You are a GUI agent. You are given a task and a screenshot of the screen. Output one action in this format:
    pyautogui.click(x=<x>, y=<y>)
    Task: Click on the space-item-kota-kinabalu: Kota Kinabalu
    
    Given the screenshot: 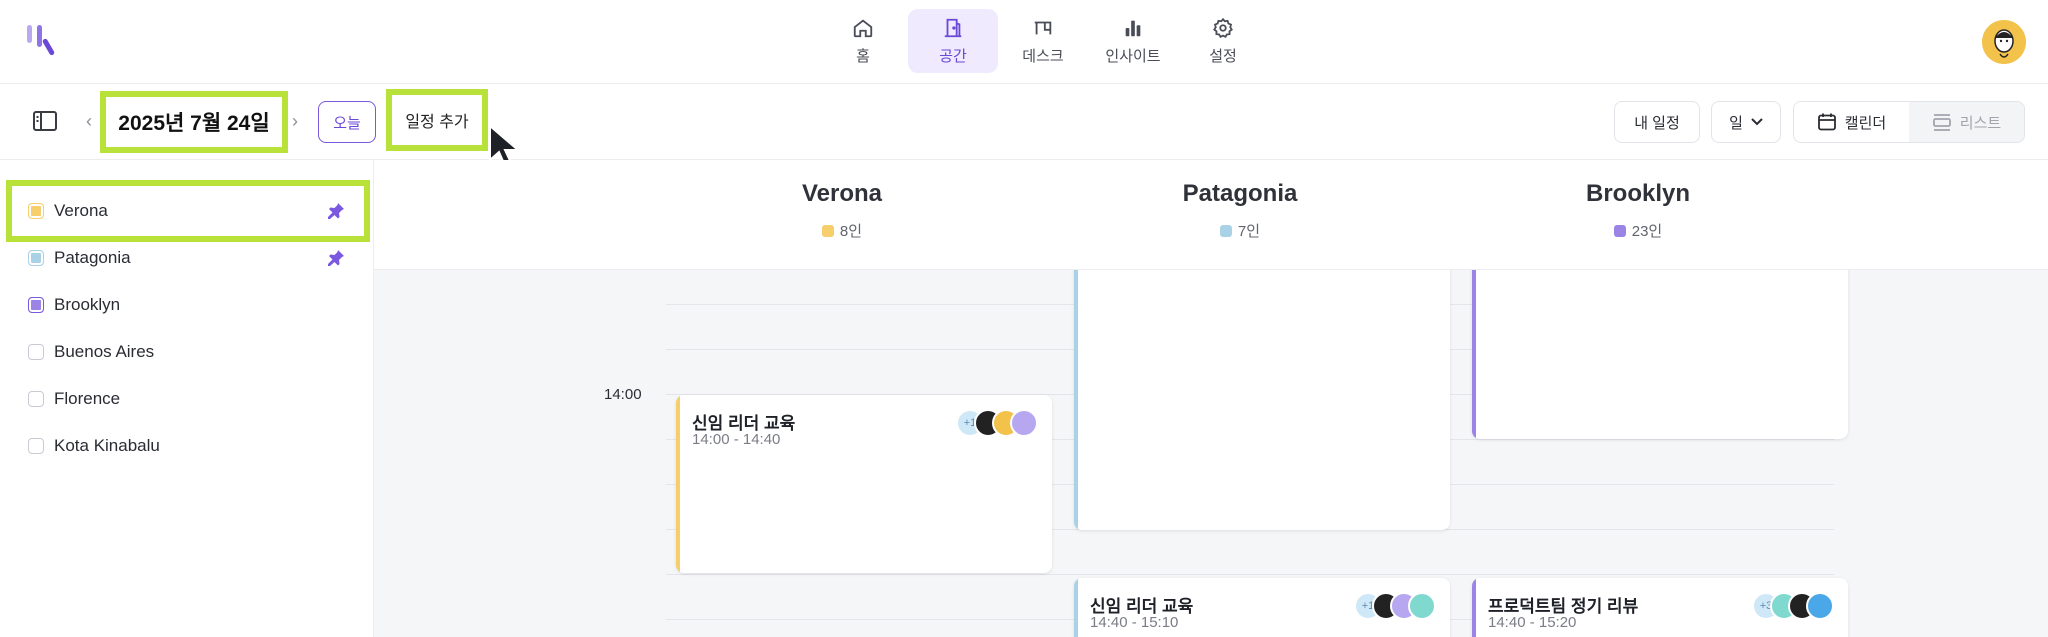 What is the action you would take?
    pyautogui.click(x=187, y=446)
    